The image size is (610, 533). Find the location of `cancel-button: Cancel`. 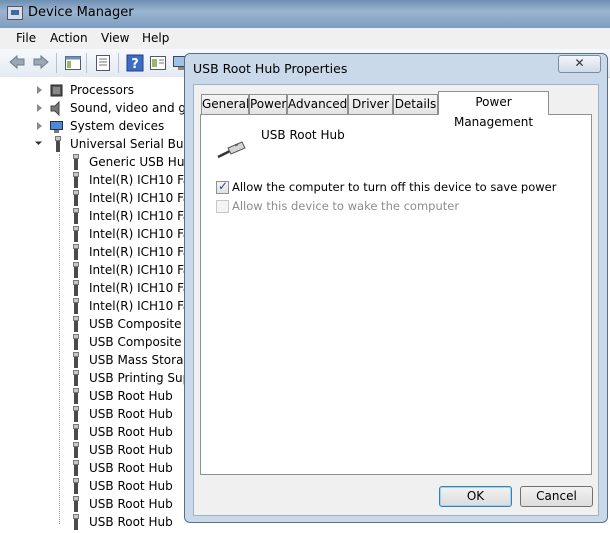

cancel-button: Cancel is located at coordinates (556, 496).